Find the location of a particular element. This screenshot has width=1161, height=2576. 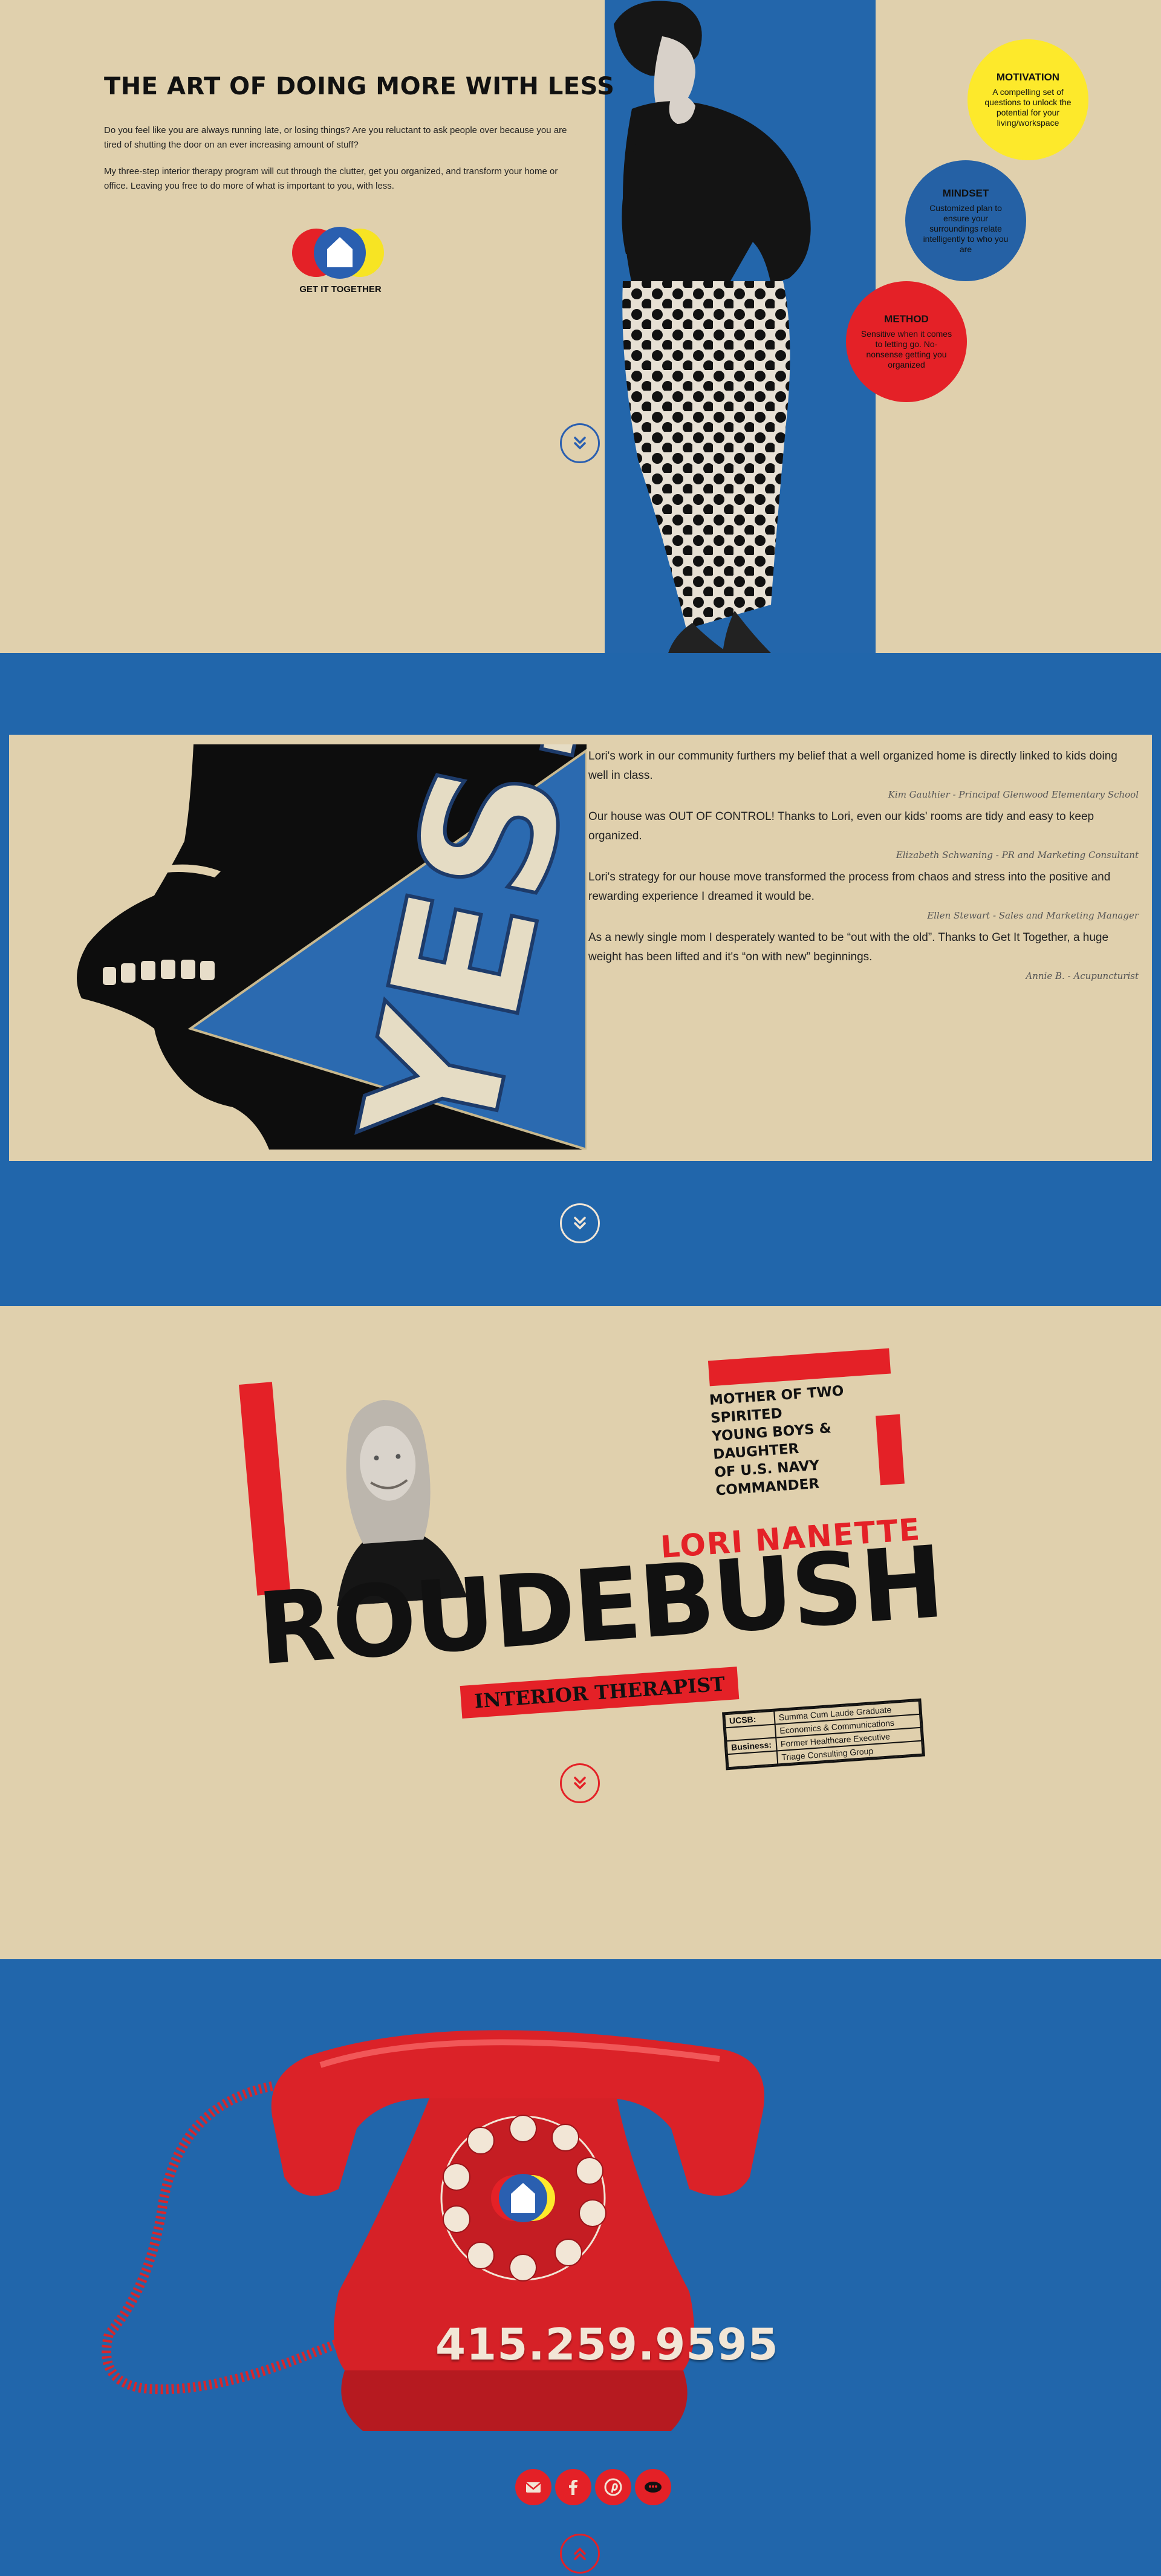

scroll-down-button-hero is located at coordinates (580, 443).